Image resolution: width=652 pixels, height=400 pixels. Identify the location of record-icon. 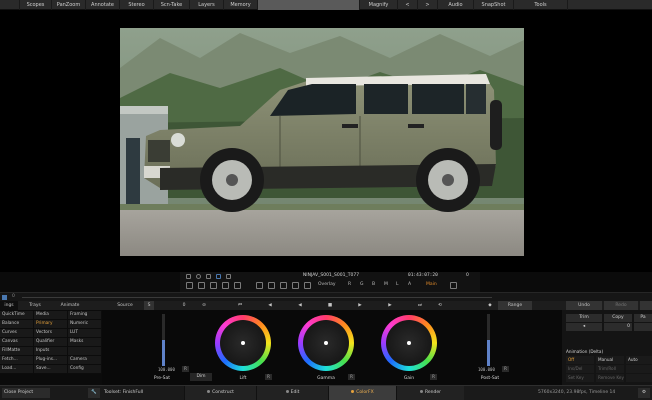
(198, 276).